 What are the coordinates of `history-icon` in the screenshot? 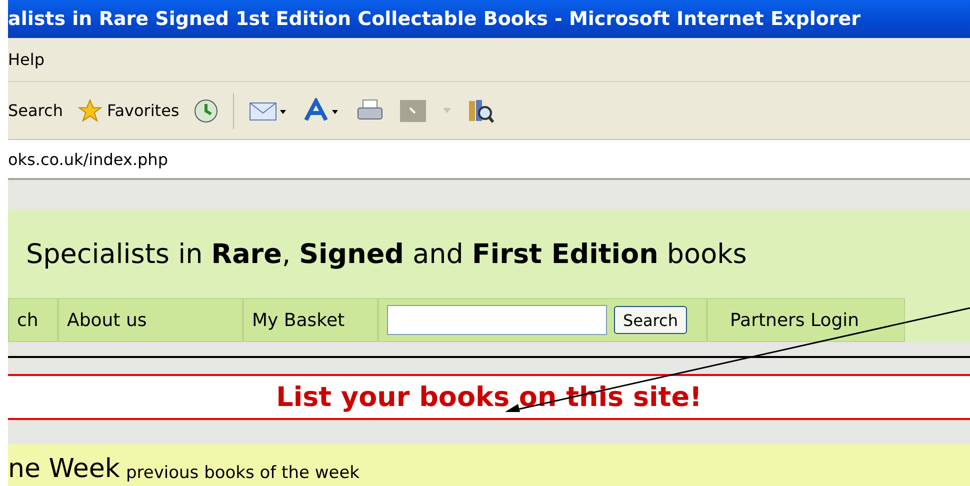 It's located at (206, 111).